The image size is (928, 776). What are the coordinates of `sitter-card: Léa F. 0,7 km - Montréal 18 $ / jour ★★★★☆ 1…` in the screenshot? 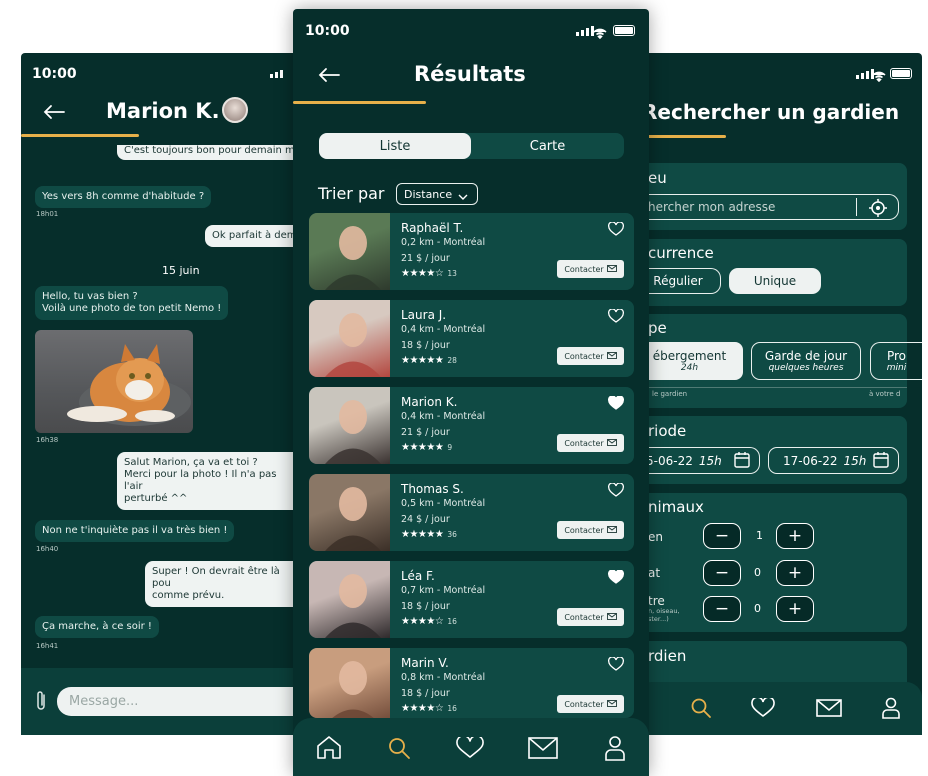 It's located at (471, 599).